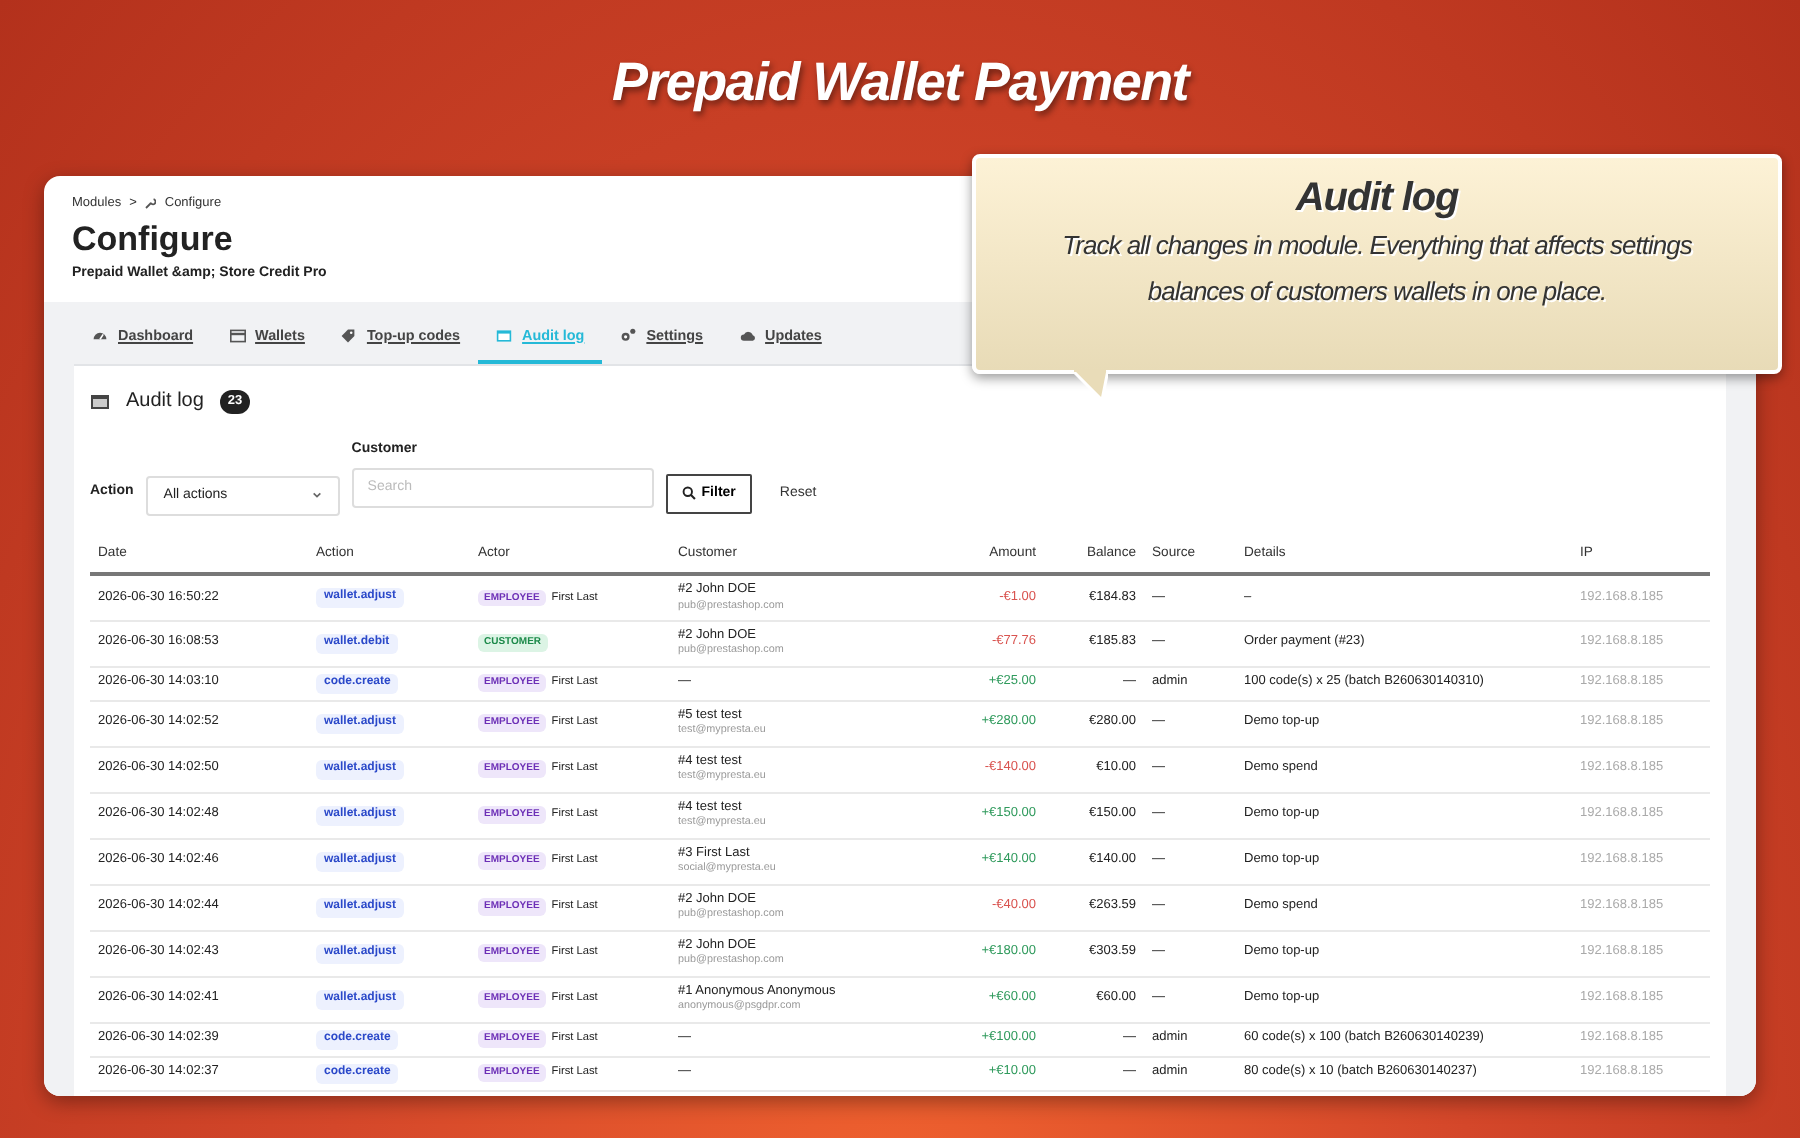 This screenshot has width=1800, height=1138. Describe the element at coordinates (165, 402) in the screenshot. I see `card-title: Audit log` at that location.